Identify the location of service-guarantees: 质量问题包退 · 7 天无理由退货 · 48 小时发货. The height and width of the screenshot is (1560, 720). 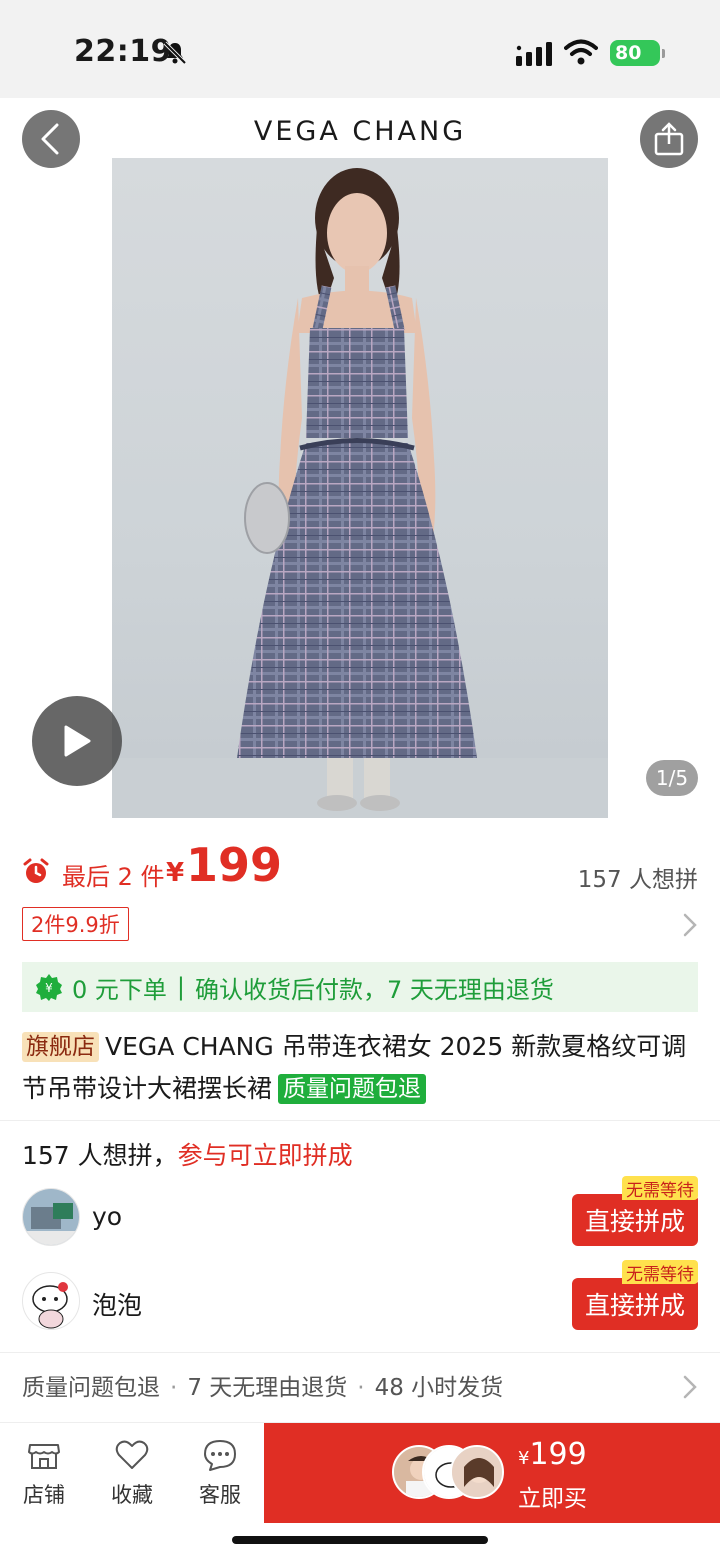
(360, 1388).